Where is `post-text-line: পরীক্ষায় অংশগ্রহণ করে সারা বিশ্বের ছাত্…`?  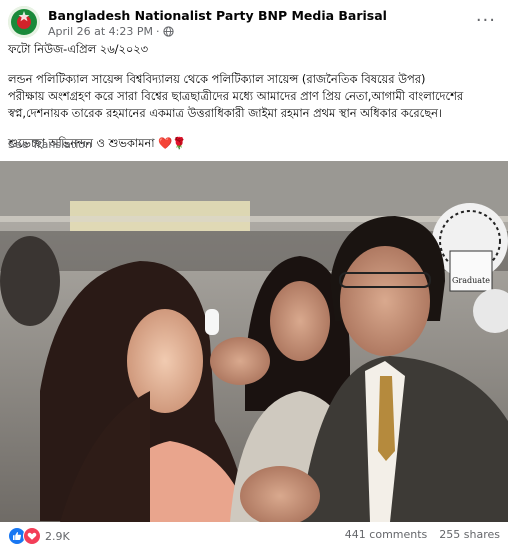 post-text-line: পরীক্ষায় অংশগ্রহণ করে সারা বিশ্বের ছাত্… is located at coordinates (236, 96).